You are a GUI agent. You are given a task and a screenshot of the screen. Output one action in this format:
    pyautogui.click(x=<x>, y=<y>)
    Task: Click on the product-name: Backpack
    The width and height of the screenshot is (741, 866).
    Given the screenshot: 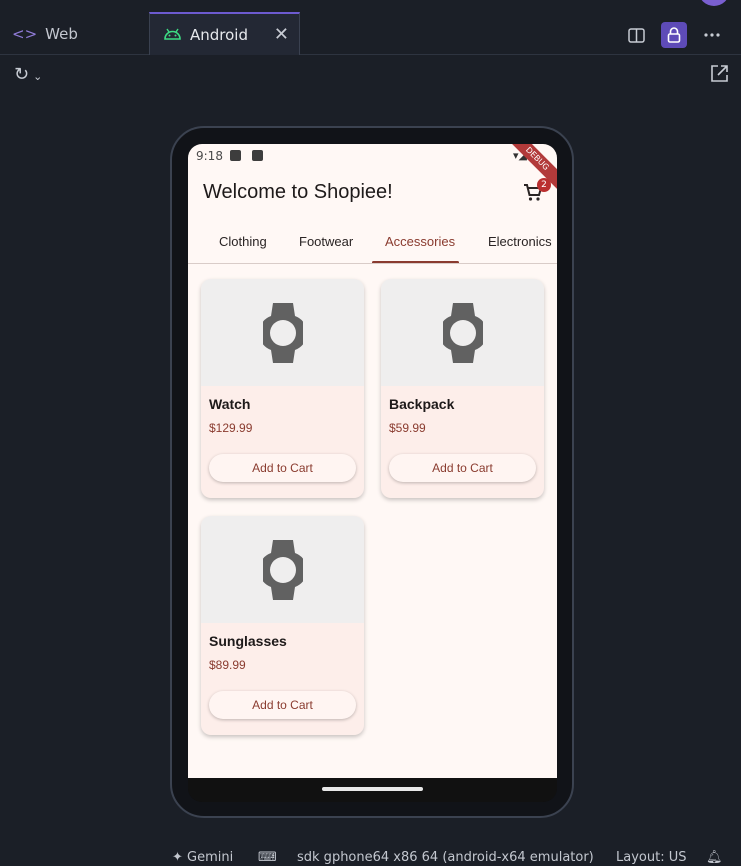 What is the action you would take?
    pyautogui.click(x=422, y=404)
    